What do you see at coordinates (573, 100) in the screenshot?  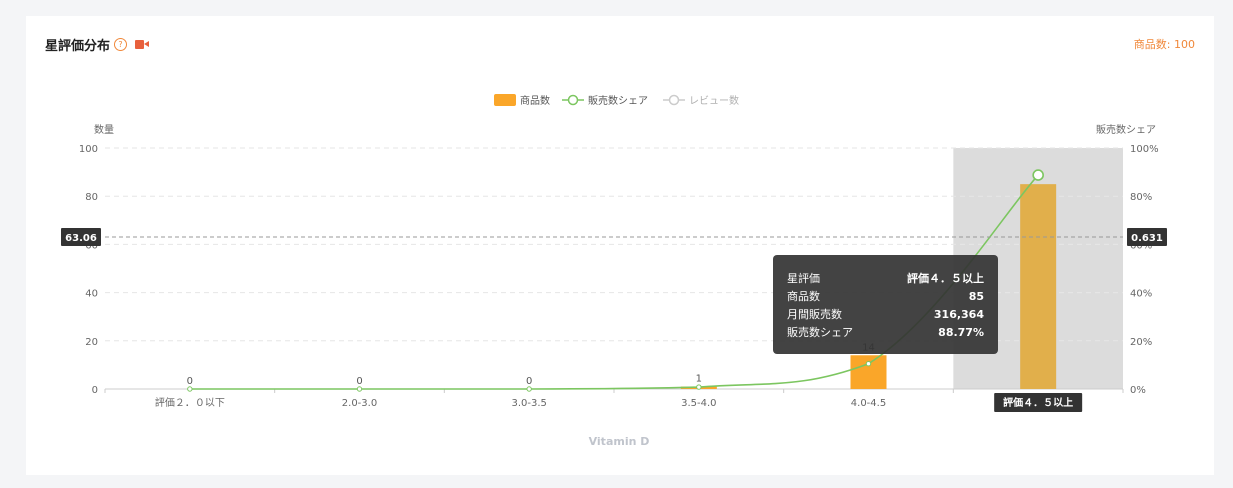 I see `legend-line-marker` at bounding box center [573, 100].